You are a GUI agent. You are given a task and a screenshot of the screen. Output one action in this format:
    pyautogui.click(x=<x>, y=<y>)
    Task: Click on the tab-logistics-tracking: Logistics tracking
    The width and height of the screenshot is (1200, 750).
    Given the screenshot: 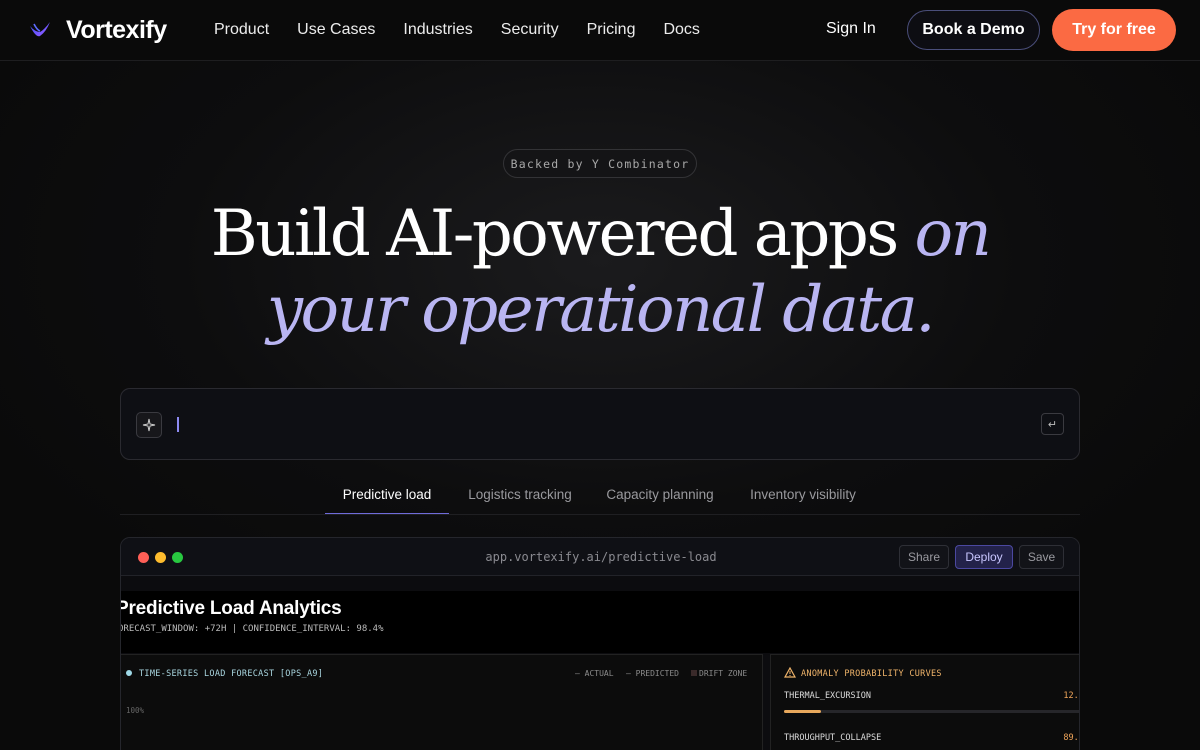 What is the action you would take?
    pyautogui.click(x=520, y=501)
    